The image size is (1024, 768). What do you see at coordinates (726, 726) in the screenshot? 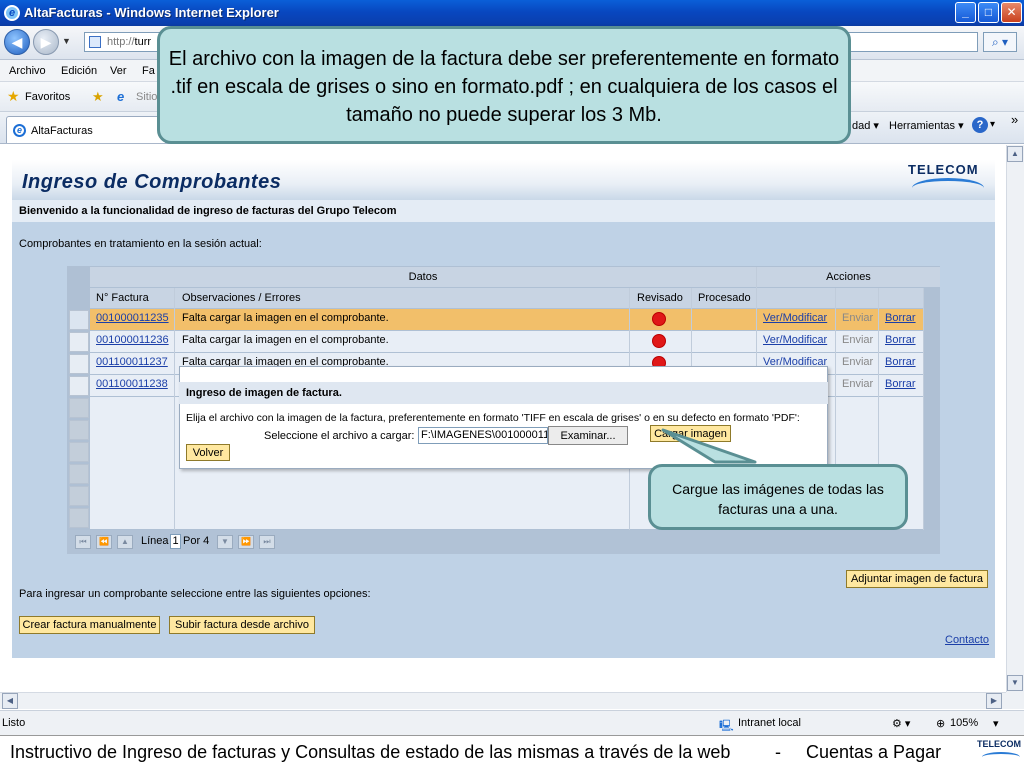
I see `intranet-icon: 🖳` at bounding box center [726, 726].